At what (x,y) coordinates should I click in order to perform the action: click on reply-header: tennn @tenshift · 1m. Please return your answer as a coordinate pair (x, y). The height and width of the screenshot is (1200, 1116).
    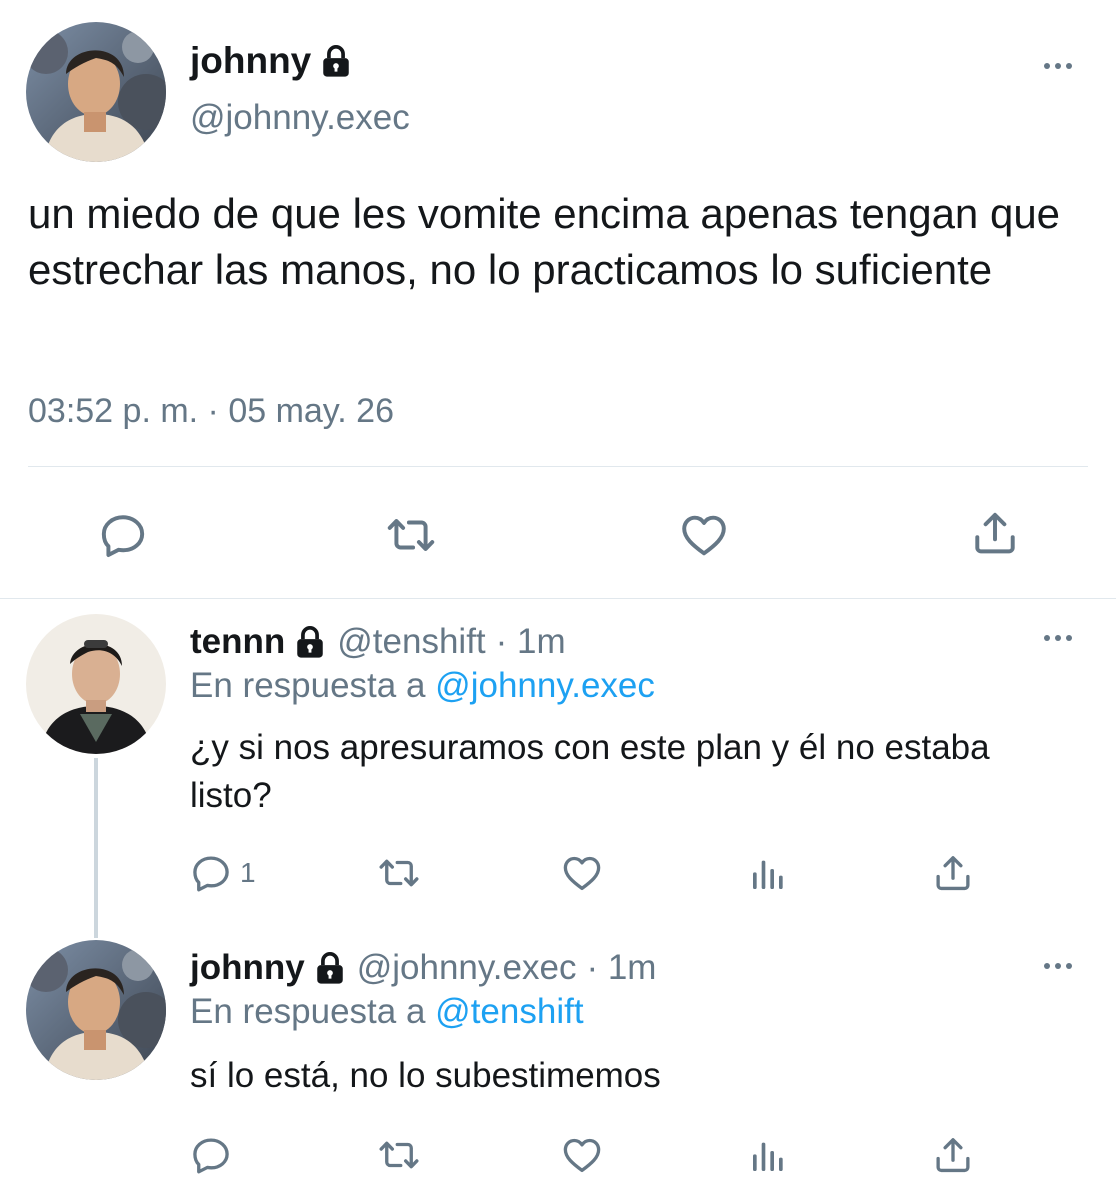
    Looking at the image, I should click on (378, 642).